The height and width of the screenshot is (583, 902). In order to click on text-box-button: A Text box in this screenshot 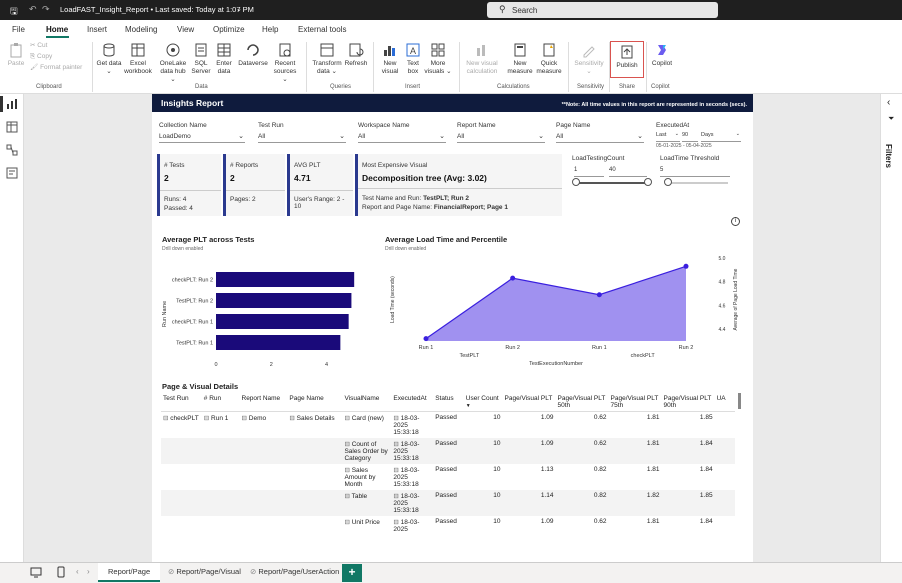, I will do `click(413, 59)`.